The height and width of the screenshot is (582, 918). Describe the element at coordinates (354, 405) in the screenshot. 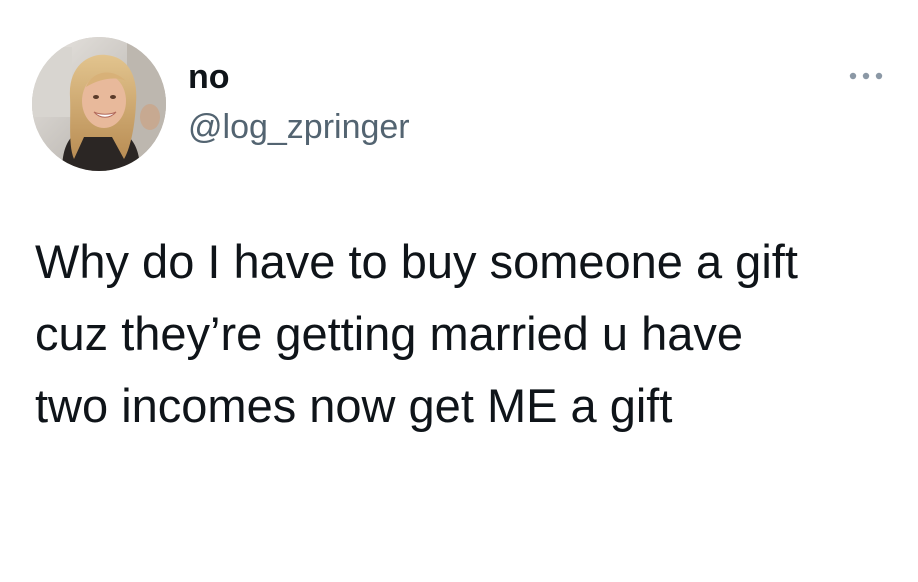

I see `tweet-text-line: two incomes now get ME a gift` at that location.